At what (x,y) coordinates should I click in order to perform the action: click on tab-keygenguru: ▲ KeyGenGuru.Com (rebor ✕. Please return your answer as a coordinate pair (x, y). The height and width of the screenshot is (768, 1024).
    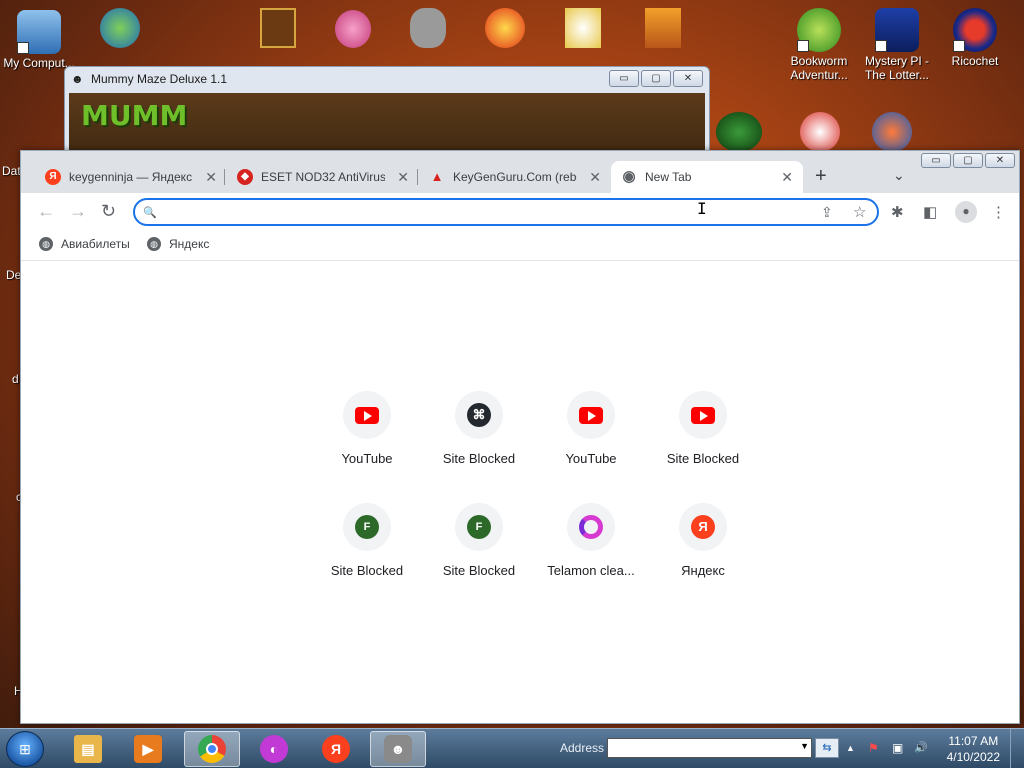
    Looking at the image, I should click on (515, 177).